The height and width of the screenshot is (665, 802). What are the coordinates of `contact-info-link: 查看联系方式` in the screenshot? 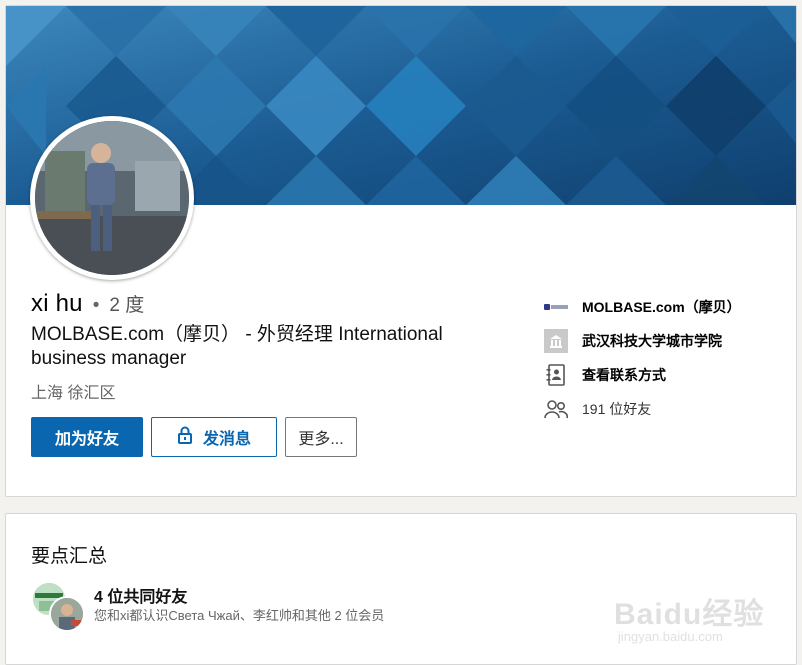 It's located at (664, 375).